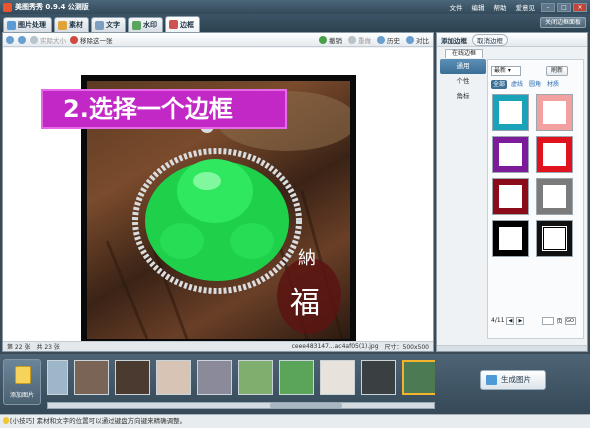 The image size is (590, 428). What do you see at coordinates (381, 39) in the screenshot?
I see `history-icon` at bounding box center [381, 39].